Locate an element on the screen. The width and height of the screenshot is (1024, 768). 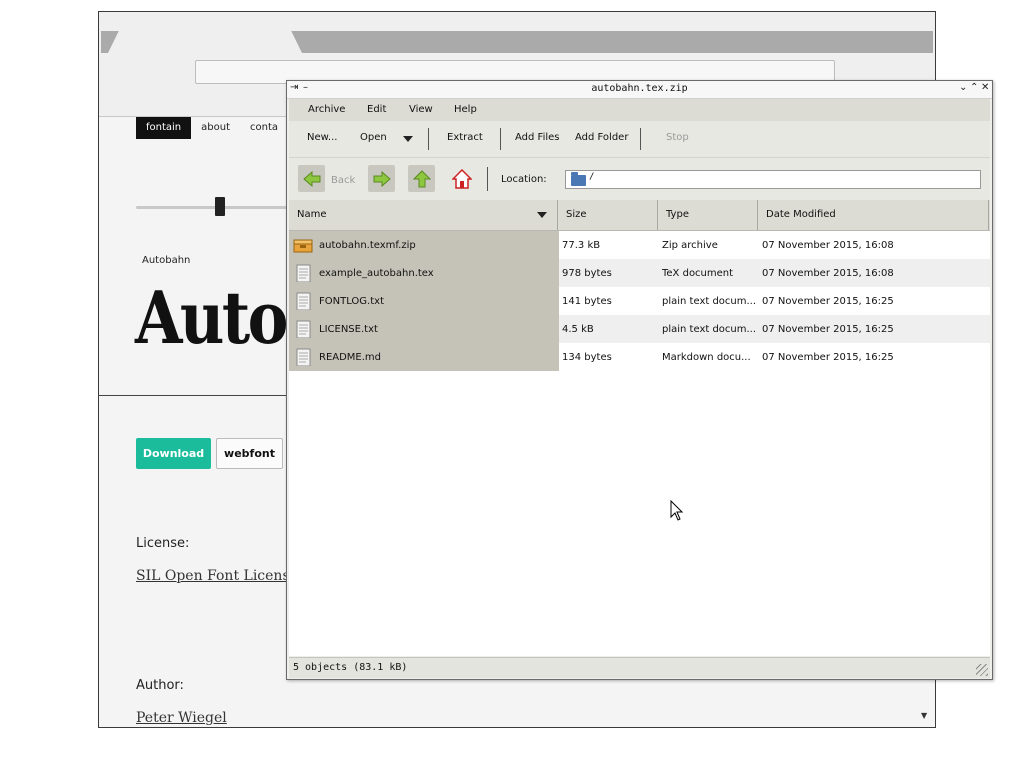
column-type: Type is located at coordinates (708, 215).